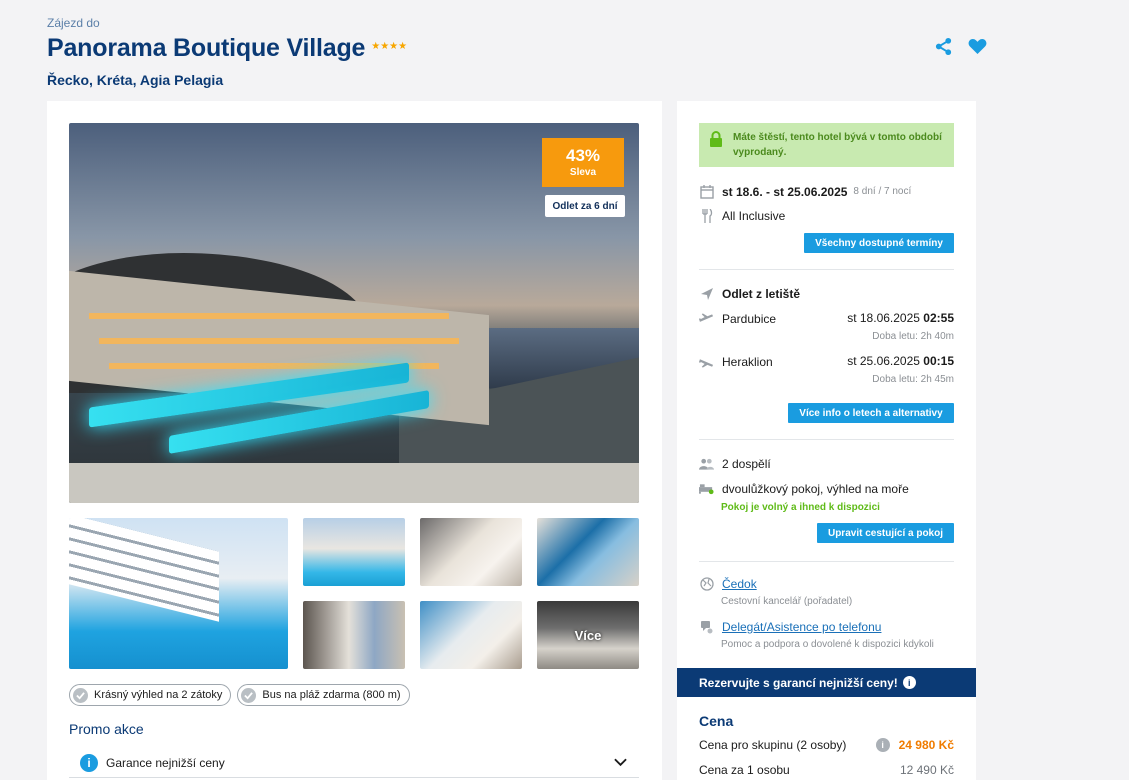 This screenshot has width=1129, height=780. What do you see at coordinates (913, 379) in the screenshot?
I see `flight-back-duration: Doba letu: 2h 45m` at bounding box center [913, 379].